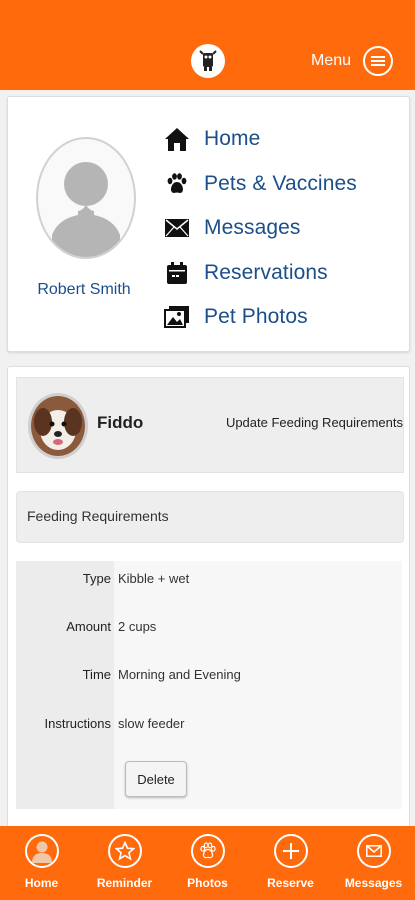 The width and height of the screenshot is (415, 900). I want to click on nav-label-pets-vaccines: Pets & Vaccines, so click(280, 183).